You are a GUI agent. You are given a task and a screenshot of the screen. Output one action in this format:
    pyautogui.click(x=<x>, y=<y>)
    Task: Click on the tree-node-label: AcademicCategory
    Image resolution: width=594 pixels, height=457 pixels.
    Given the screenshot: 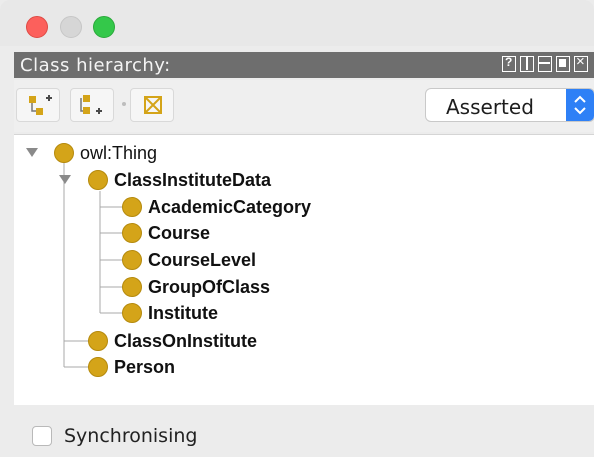 What is the action you would take?
    pyautogui.click(x=230, y=206)
    